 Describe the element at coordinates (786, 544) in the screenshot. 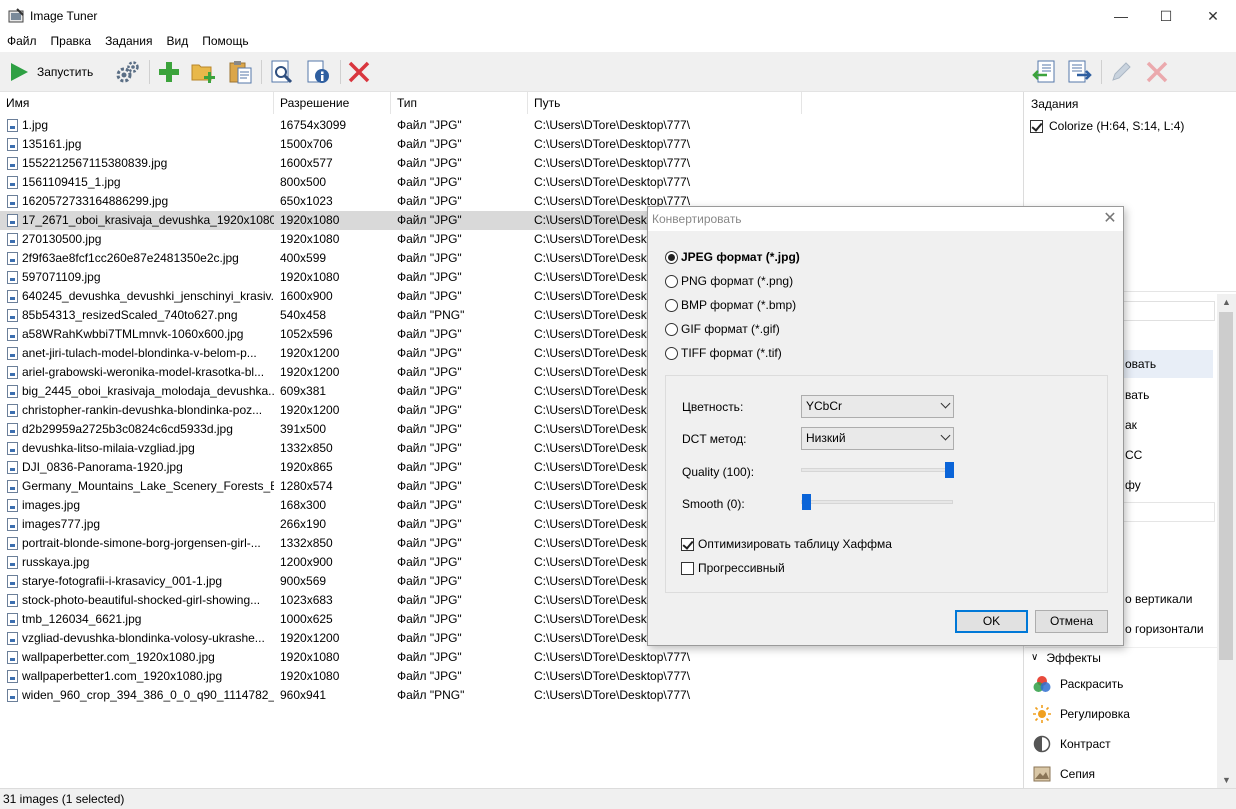

I see `optimize-huffman-checkbox: Оптимизировать таблицу Хаффмана` at that location.